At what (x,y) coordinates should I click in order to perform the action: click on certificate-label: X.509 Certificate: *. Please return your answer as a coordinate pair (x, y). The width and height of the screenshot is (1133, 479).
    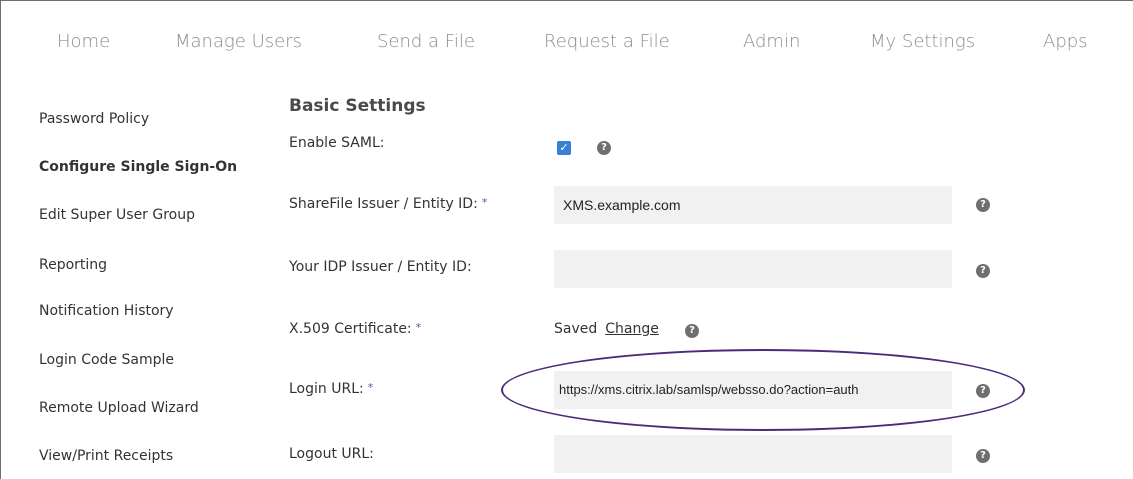
    Looking at the image, I should click on (355, 329).